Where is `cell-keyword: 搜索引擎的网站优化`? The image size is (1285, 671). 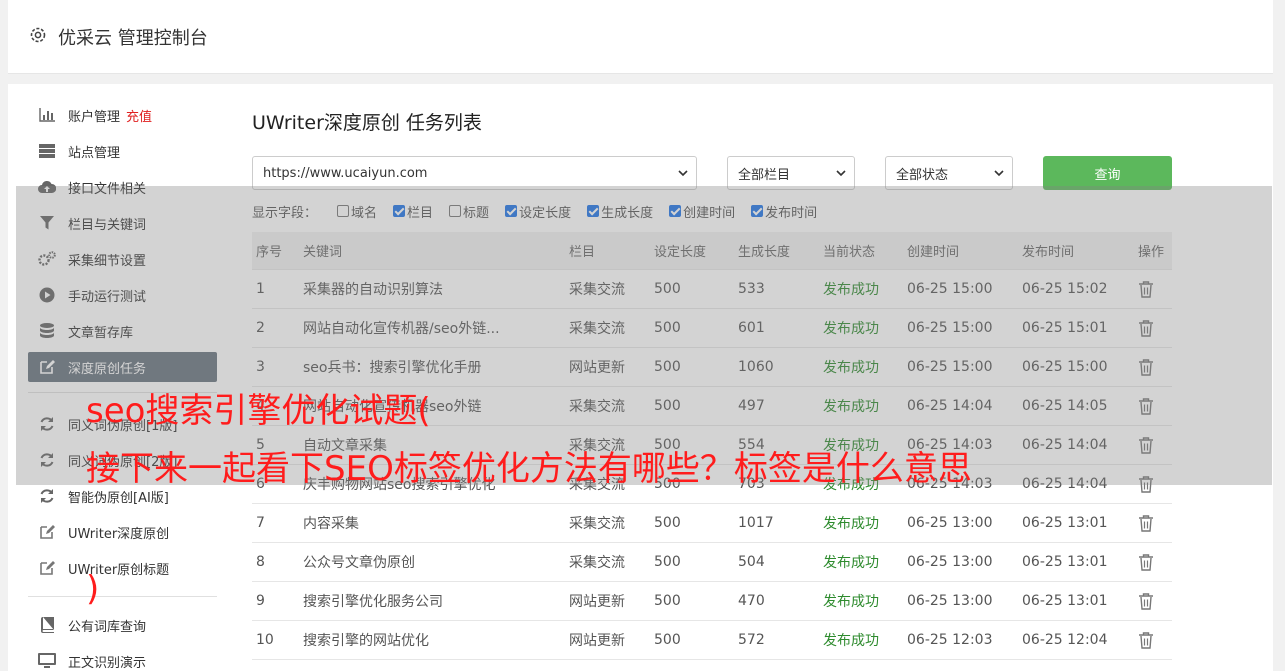
cell-keyword: 搜索引擎的网站优化 is located at coordinates (366, 641).